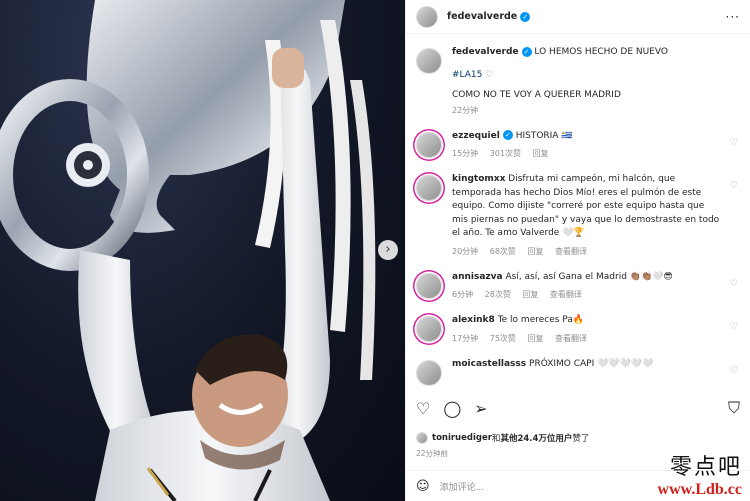  I want to click on commenter-username: moicastellasss, so click(489, 364).